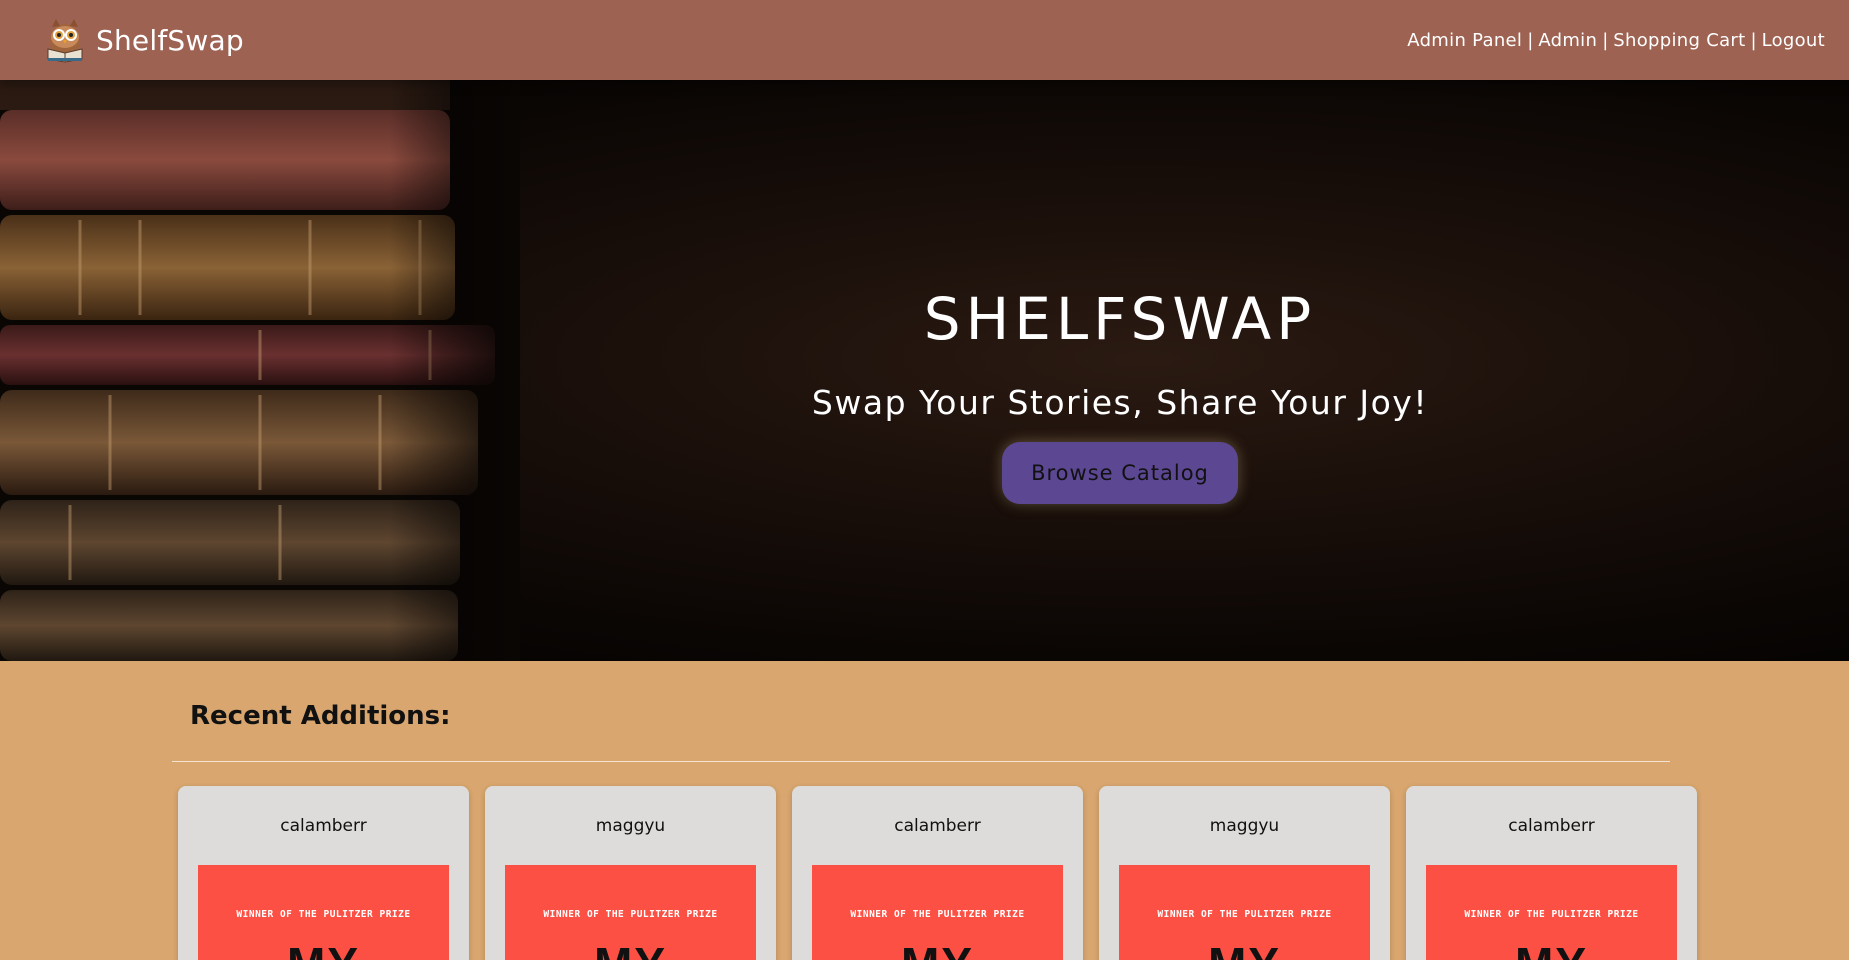  I want to click on nav-admin-link: Admin, so click(1567, 40).